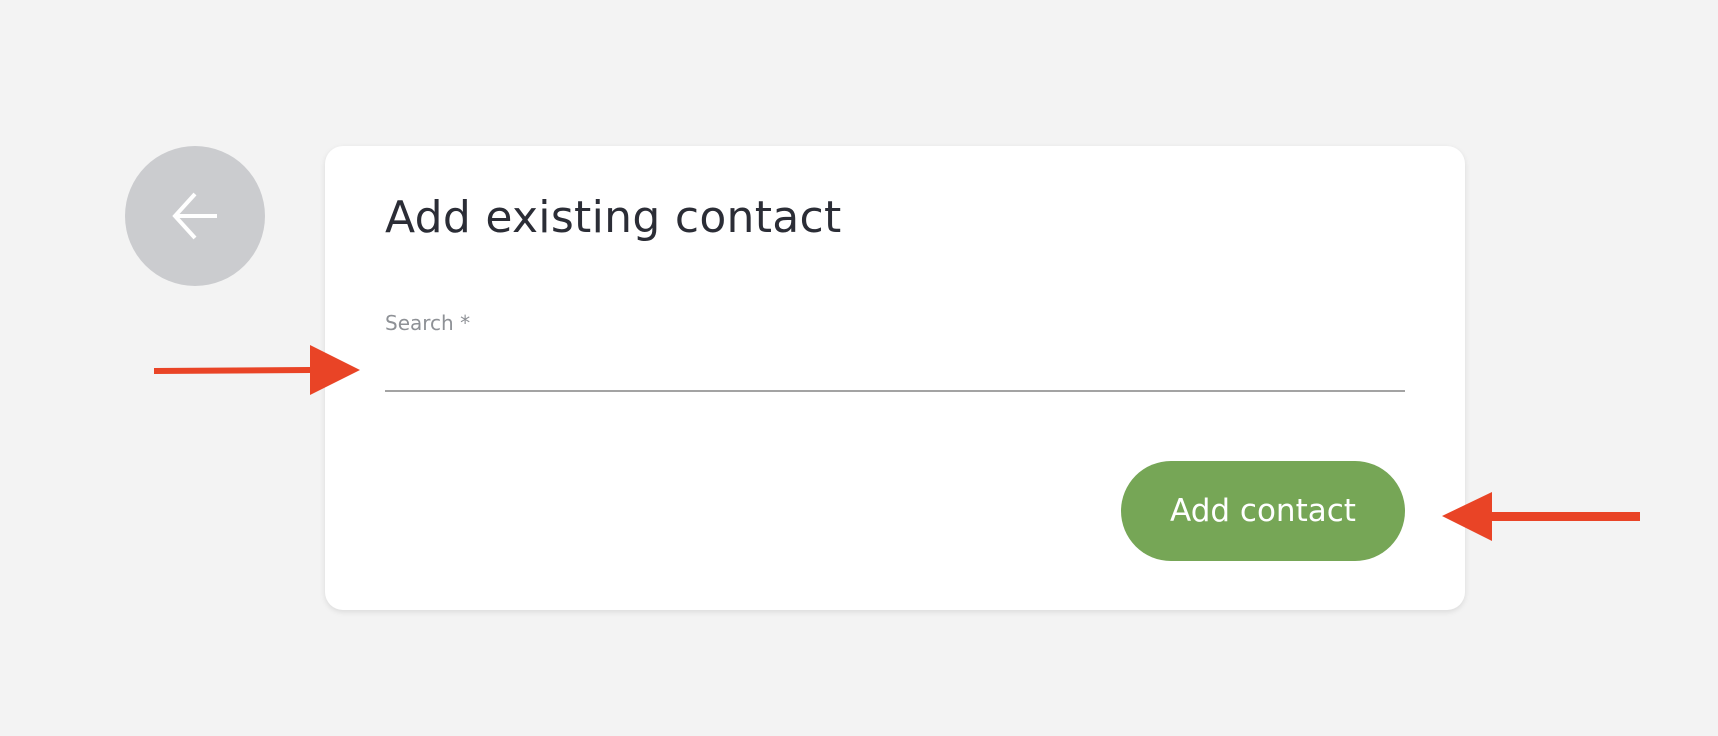  What do you see at coordinates (1541, 516) in the screenshot?
I see `annotation-arrow-to-add-button` at bounding box center [1541, 516].